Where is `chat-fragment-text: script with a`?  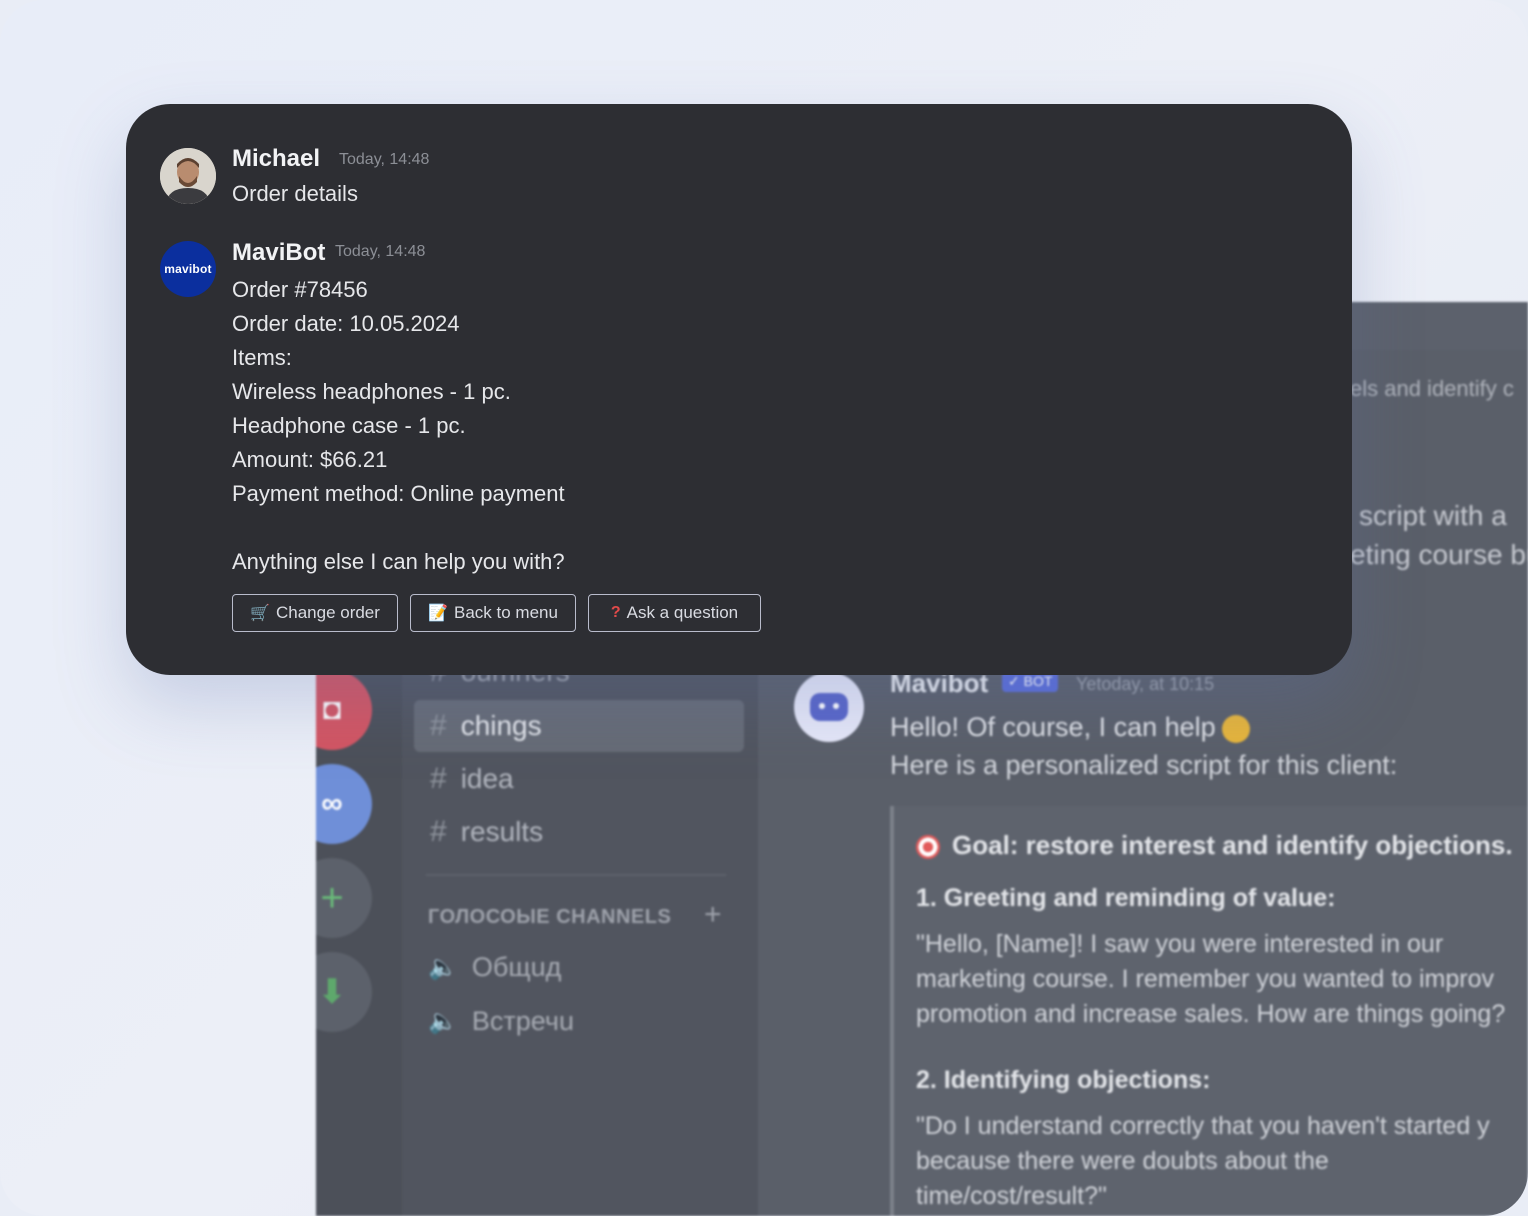 chat-fragment-text: script with a is located at coordinates (1433, 515).